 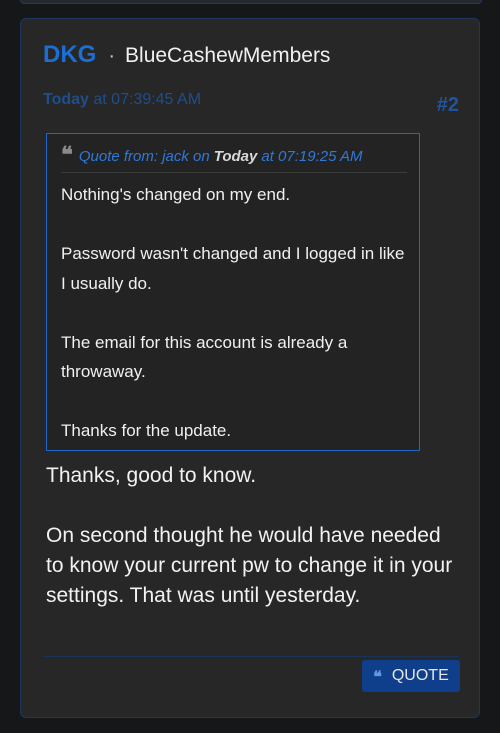 What do you see at coordinates (312, 156) in the screenshot?
I see `quote-source-time: at 07:19:25 AM` at bounding box center [312, 156].